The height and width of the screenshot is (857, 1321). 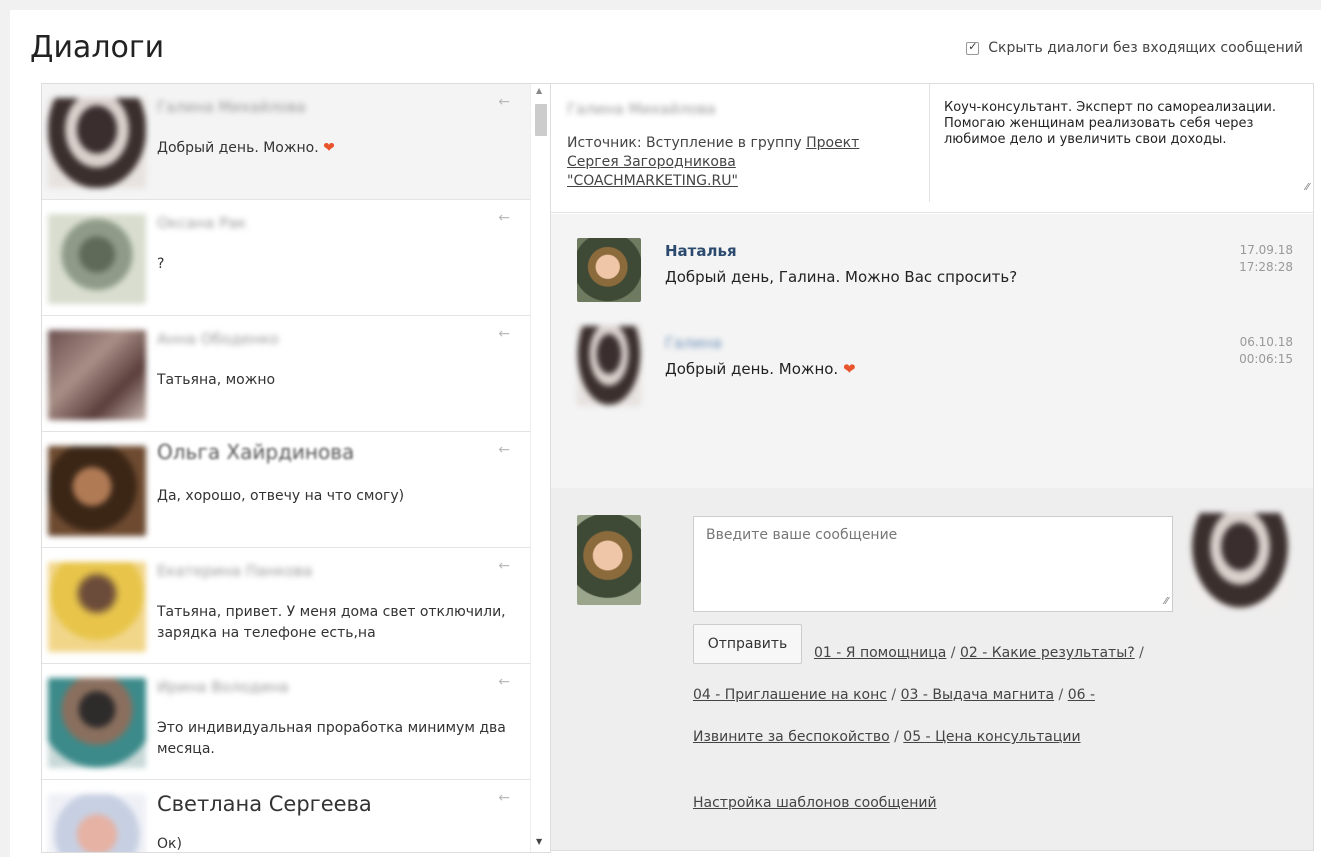 I want to click on dialog-preview: Ок), so click(x=169, y=844).